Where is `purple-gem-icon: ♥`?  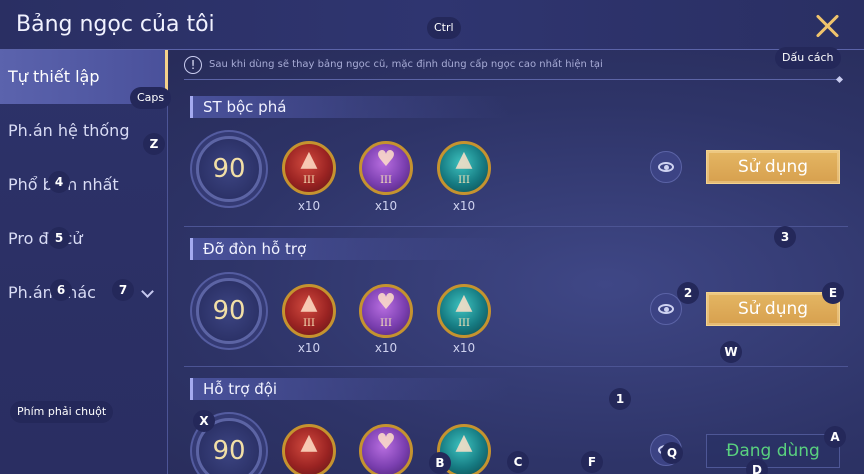 purple-gem-icon: ♥ is located at coordinates (386, 449).